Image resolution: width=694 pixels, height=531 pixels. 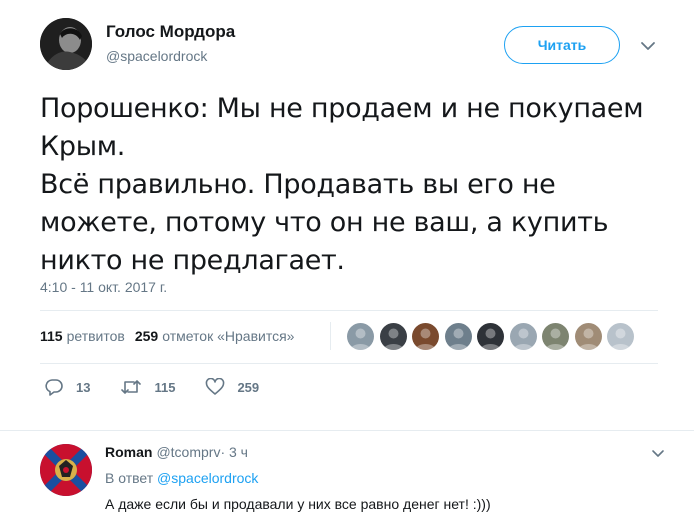 What do you see at coordinates (131, 387) in the screenshot?
I see `retweet-icon` at bounding box center [131, 387].